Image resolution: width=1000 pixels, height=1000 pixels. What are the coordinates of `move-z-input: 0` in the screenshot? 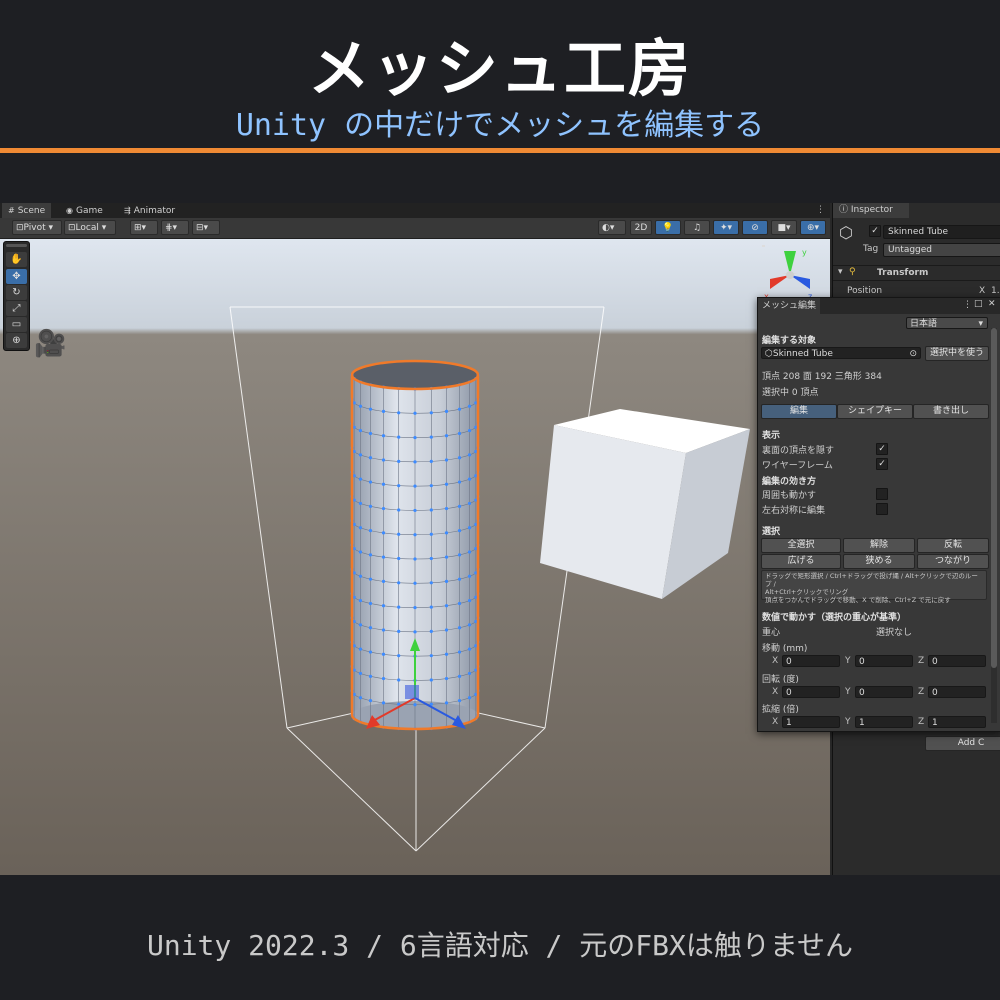 It's located at (957, 661).